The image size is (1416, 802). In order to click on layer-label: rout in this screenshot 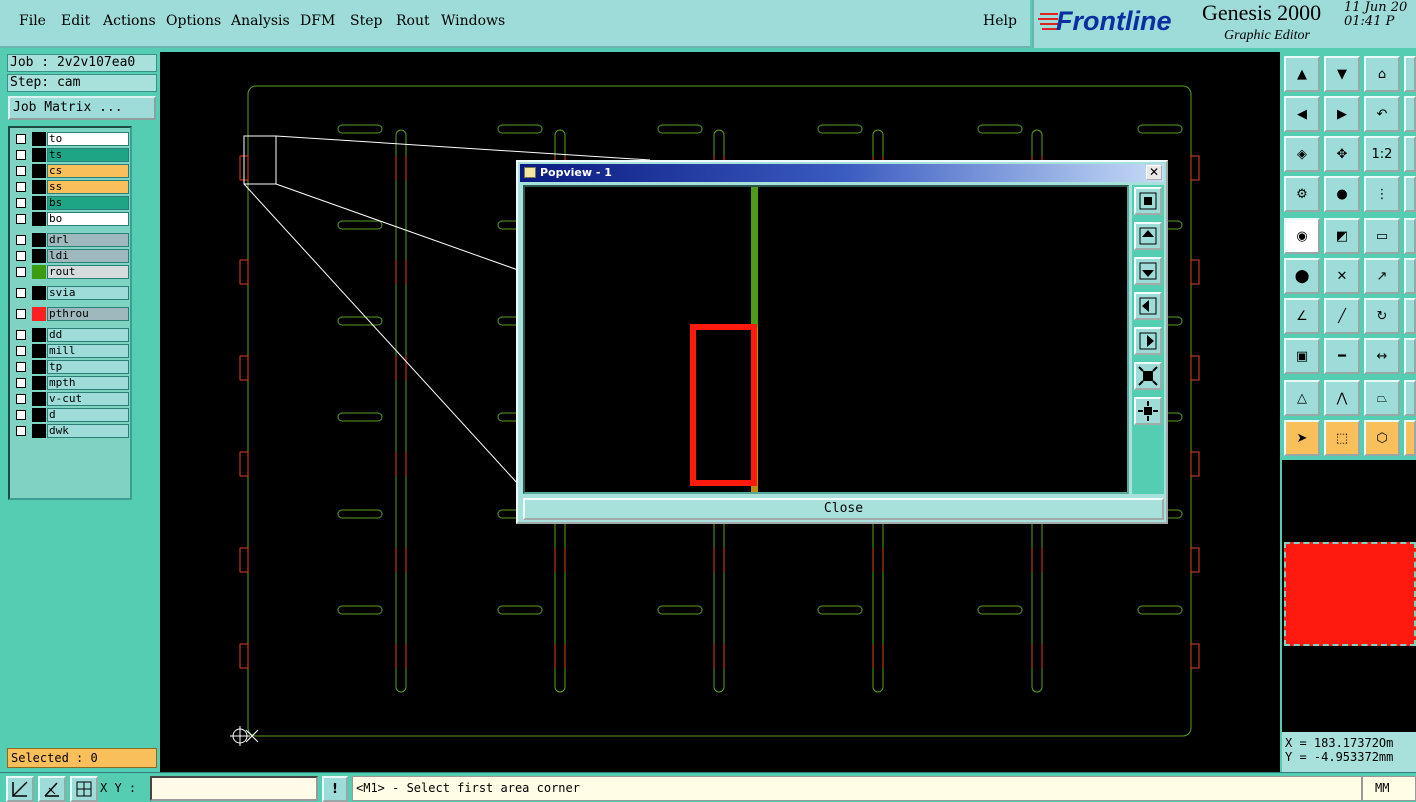, I will do `click(88, 272)`.